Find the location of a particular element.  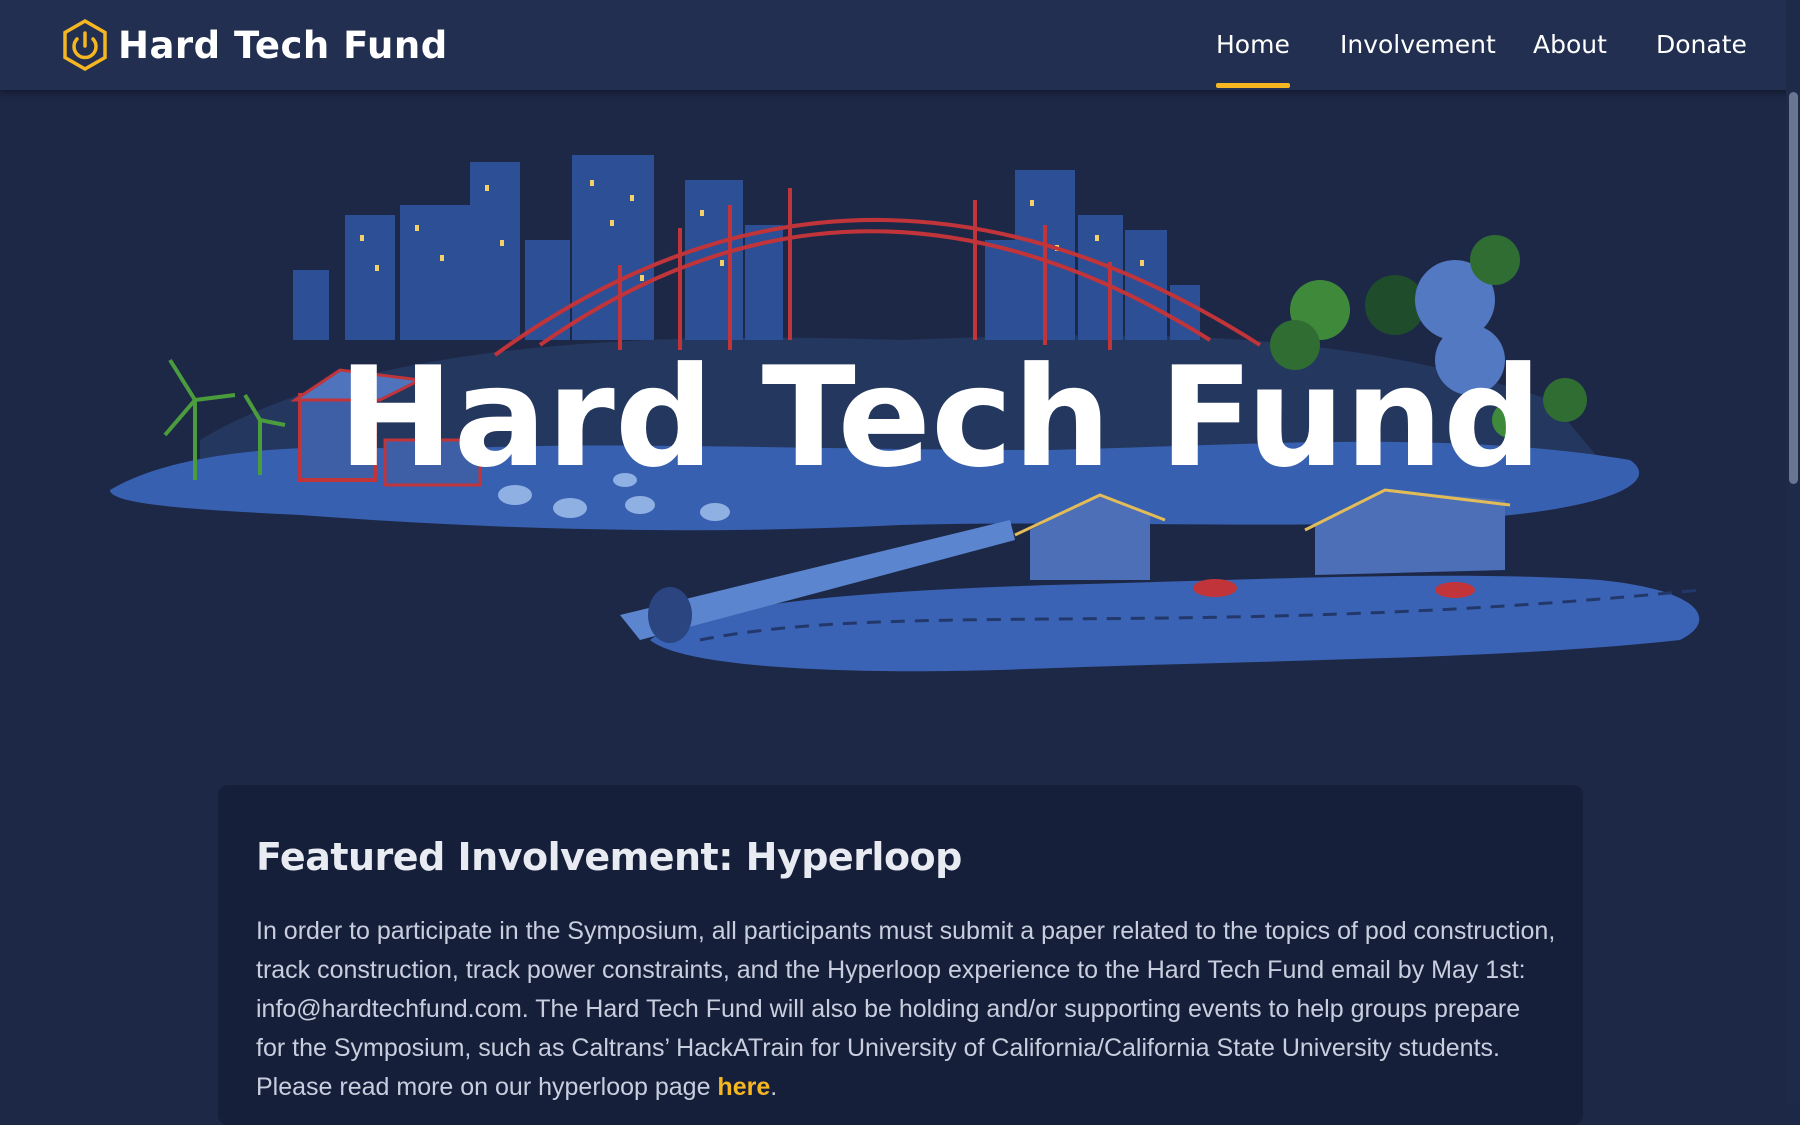

nav-donate-link: Donate is located at coordinates (1701, 45).